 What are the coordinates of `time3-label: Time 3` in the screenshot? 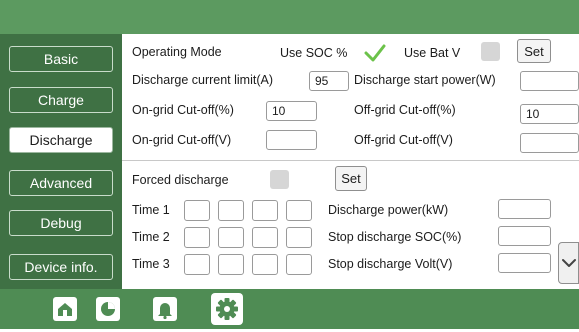 It's located at (151, 264).